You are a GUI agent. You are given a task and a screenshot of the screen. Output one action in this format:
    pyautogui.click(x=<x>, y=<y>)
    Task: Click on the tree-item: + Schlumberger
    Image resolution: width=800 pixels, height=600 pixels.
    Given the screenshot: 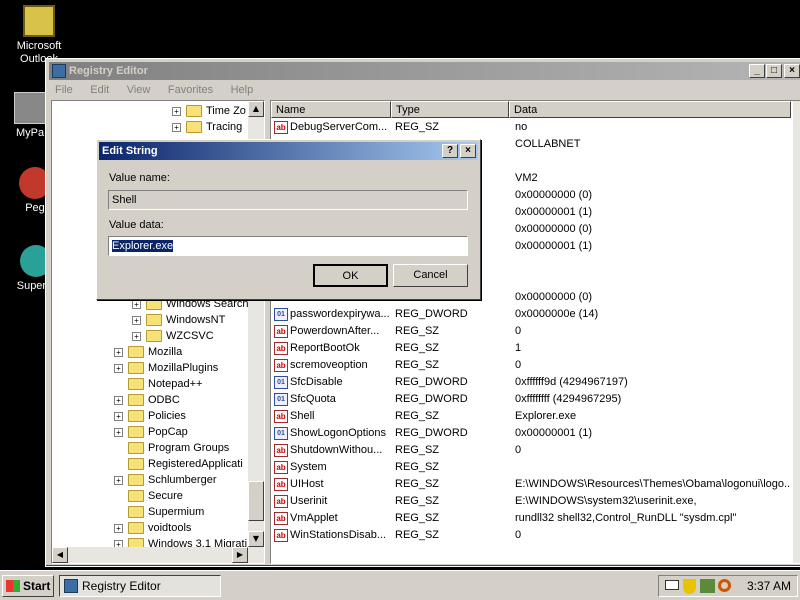 What is the action you would take?
    pyautogui.click(x=165, y=480)
    